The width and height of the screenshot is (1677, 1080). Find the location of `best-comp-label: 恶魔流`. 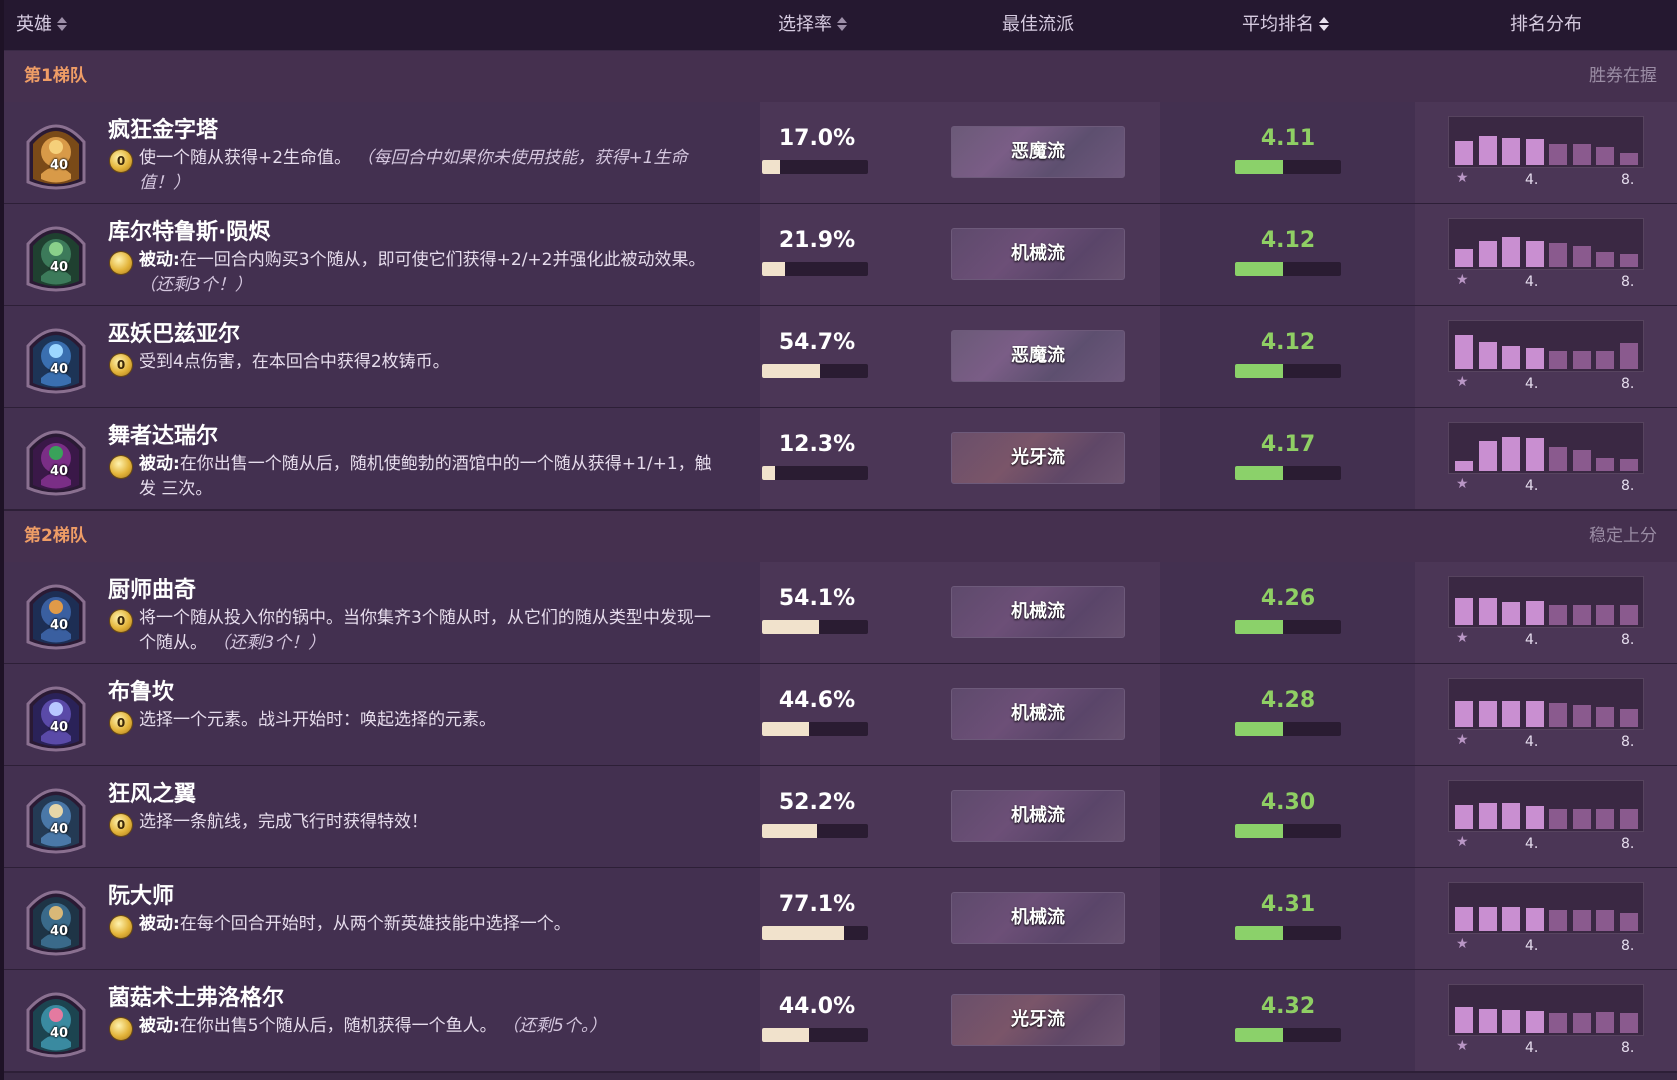

best-comp-label: 恶魔流 is located at coordinates (1038, 355).